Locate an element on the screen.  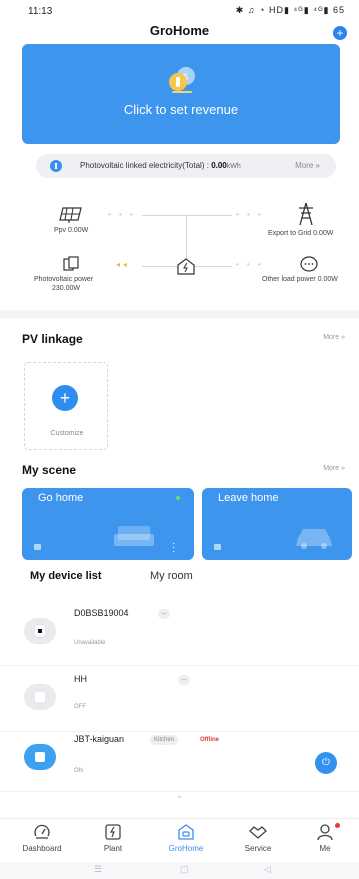
inverter-icon is located at coordinates (71, 263).